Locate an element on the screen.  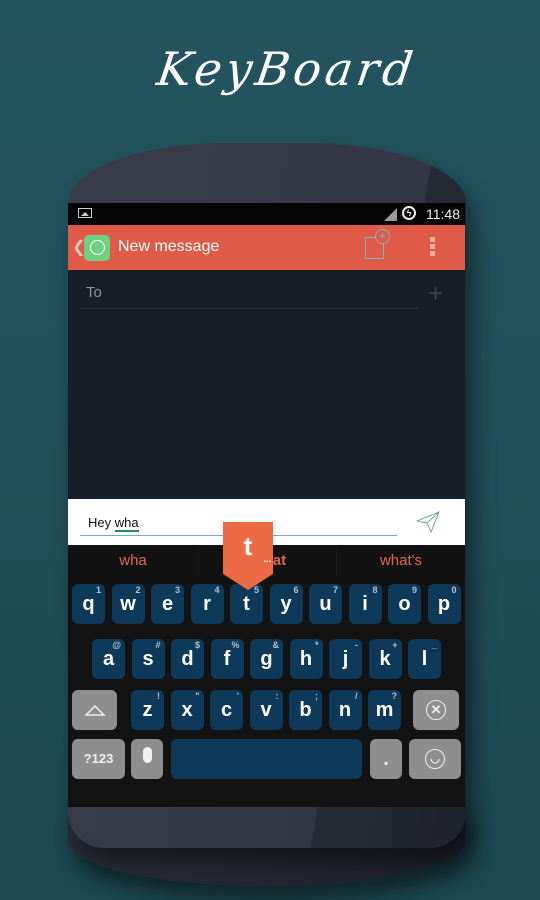
key-n: n / is located at coordinates (345, 710).